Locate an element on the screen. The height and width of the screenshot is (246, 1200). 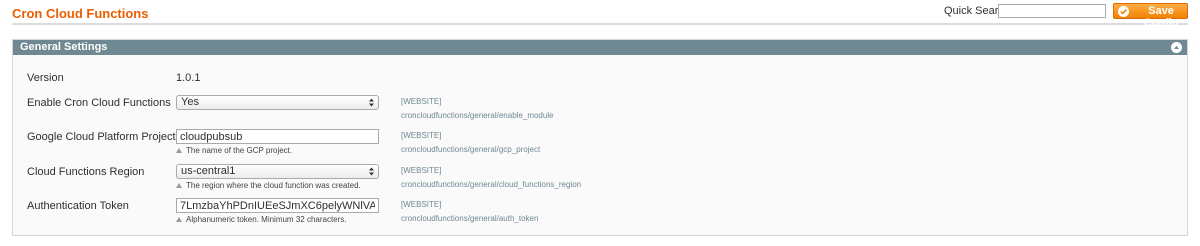
region-label: Cloud Functions Region is located at coordinates (86, 172).